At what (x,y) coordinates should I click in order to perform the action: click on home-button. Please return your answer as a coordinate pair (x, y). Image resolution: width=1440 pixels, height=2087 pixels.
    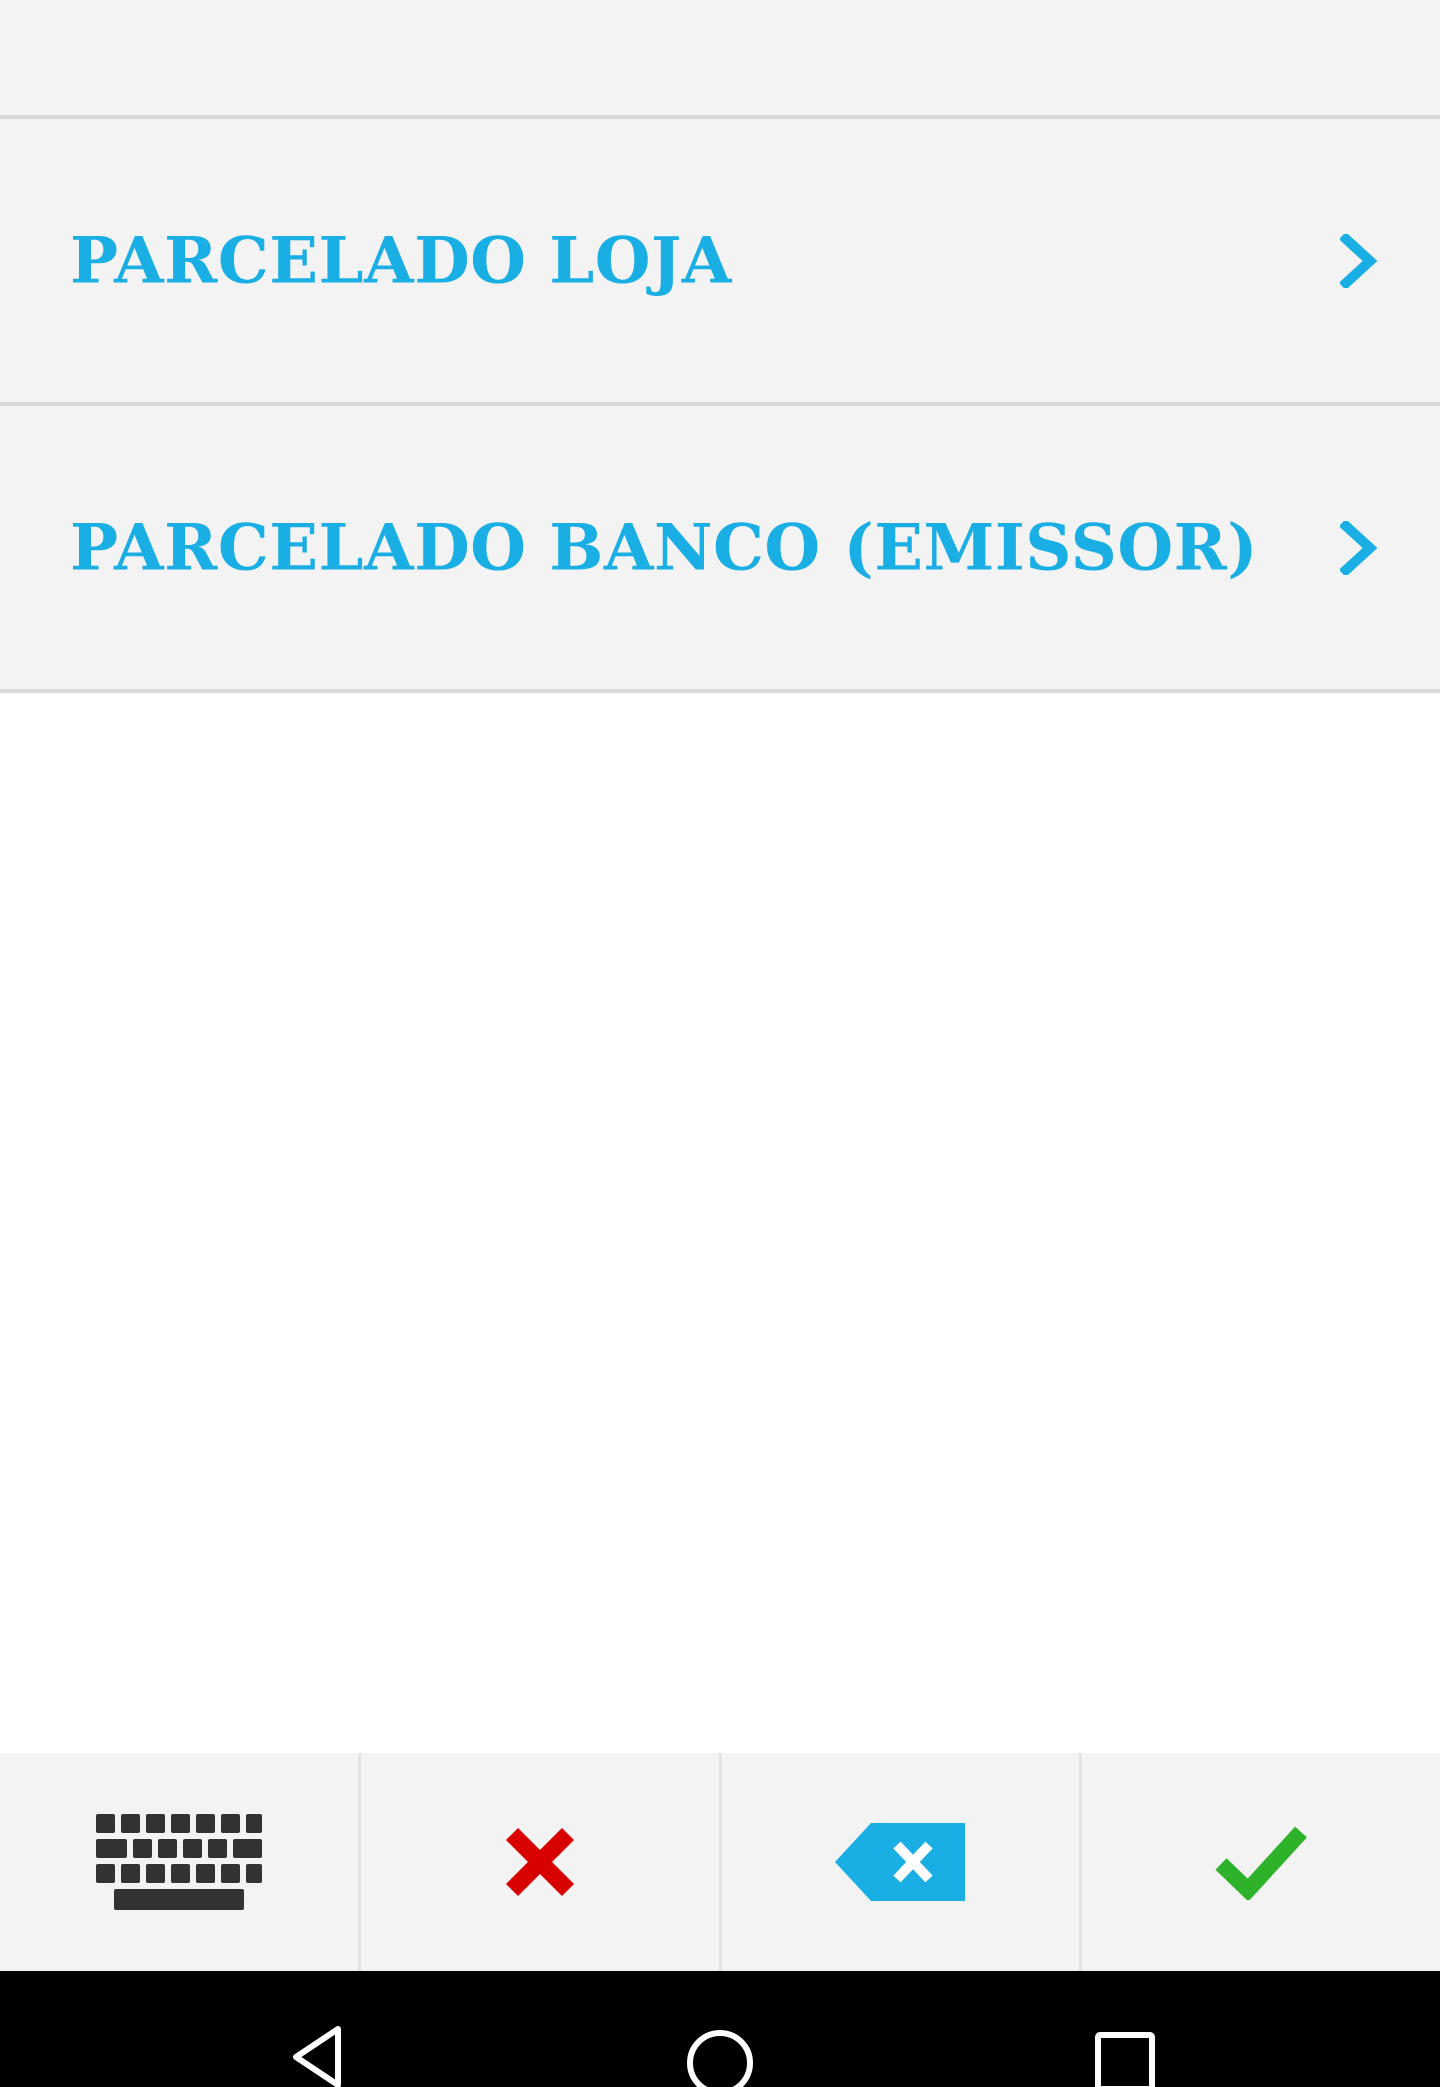
    Looking at the image, I should click on (720, 2029).